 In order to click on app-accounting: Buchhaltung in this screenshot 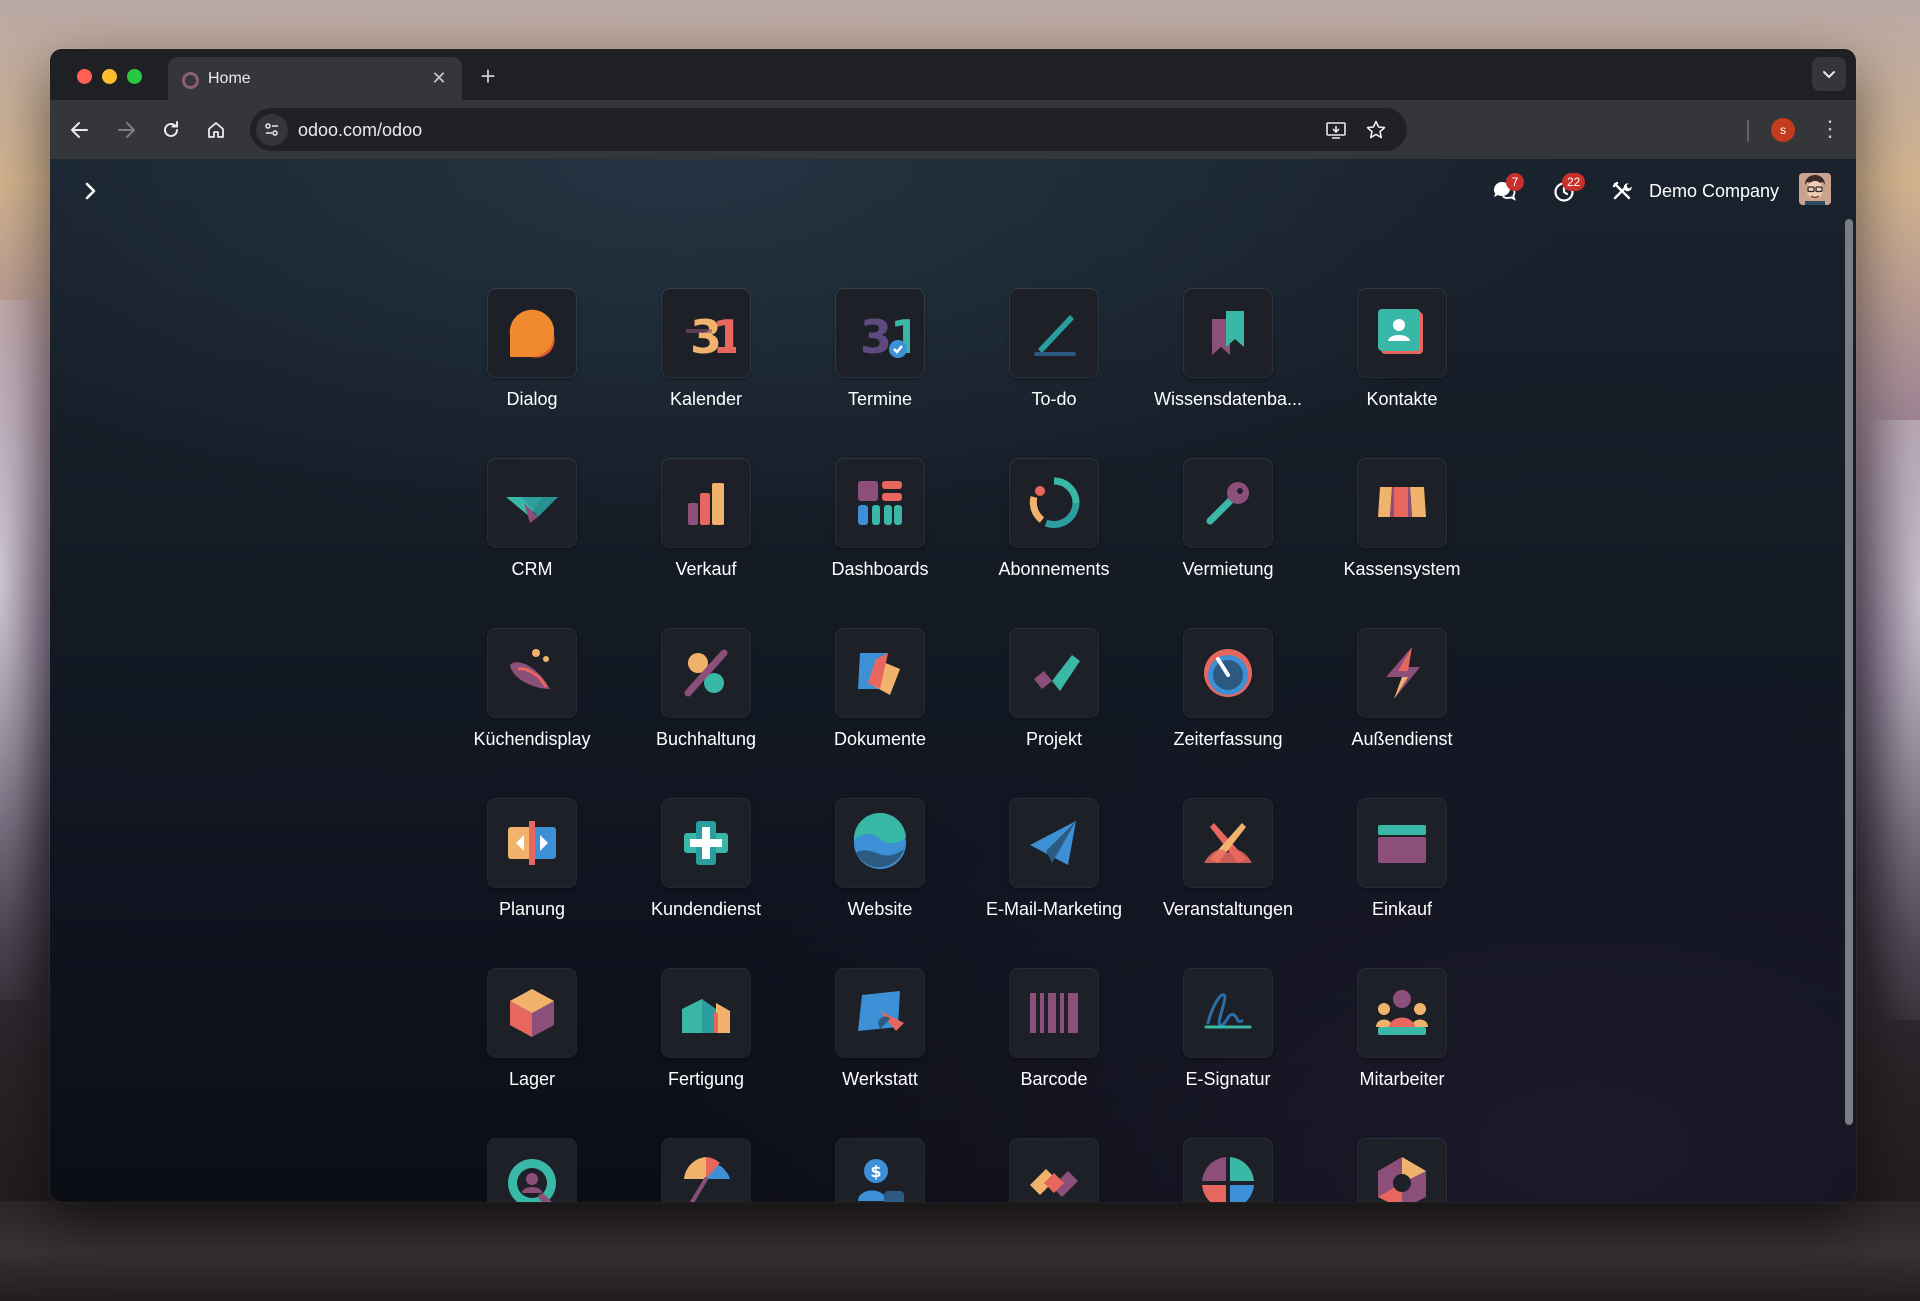, I will do `click(706, 694)`.